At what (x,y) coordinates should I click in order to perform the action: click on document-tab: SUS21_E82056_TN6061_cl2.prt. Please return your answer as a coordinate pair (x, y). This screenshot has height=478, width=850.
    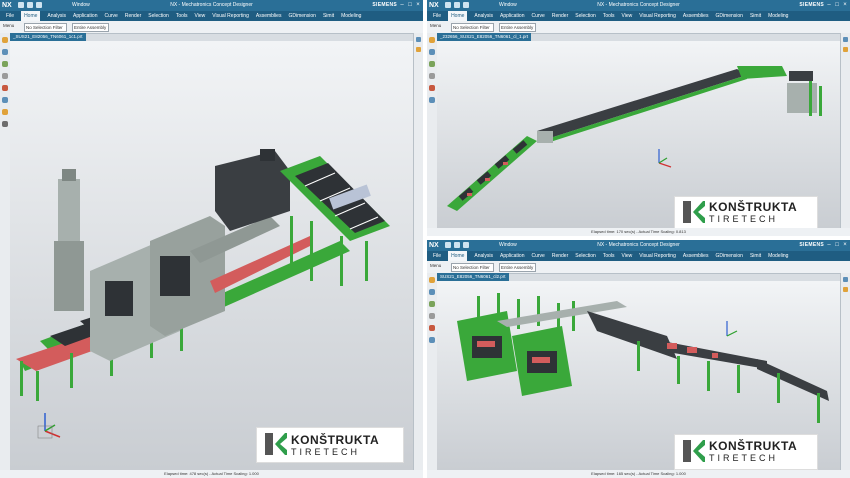
    Looking at the image, I should click on (473, 277).